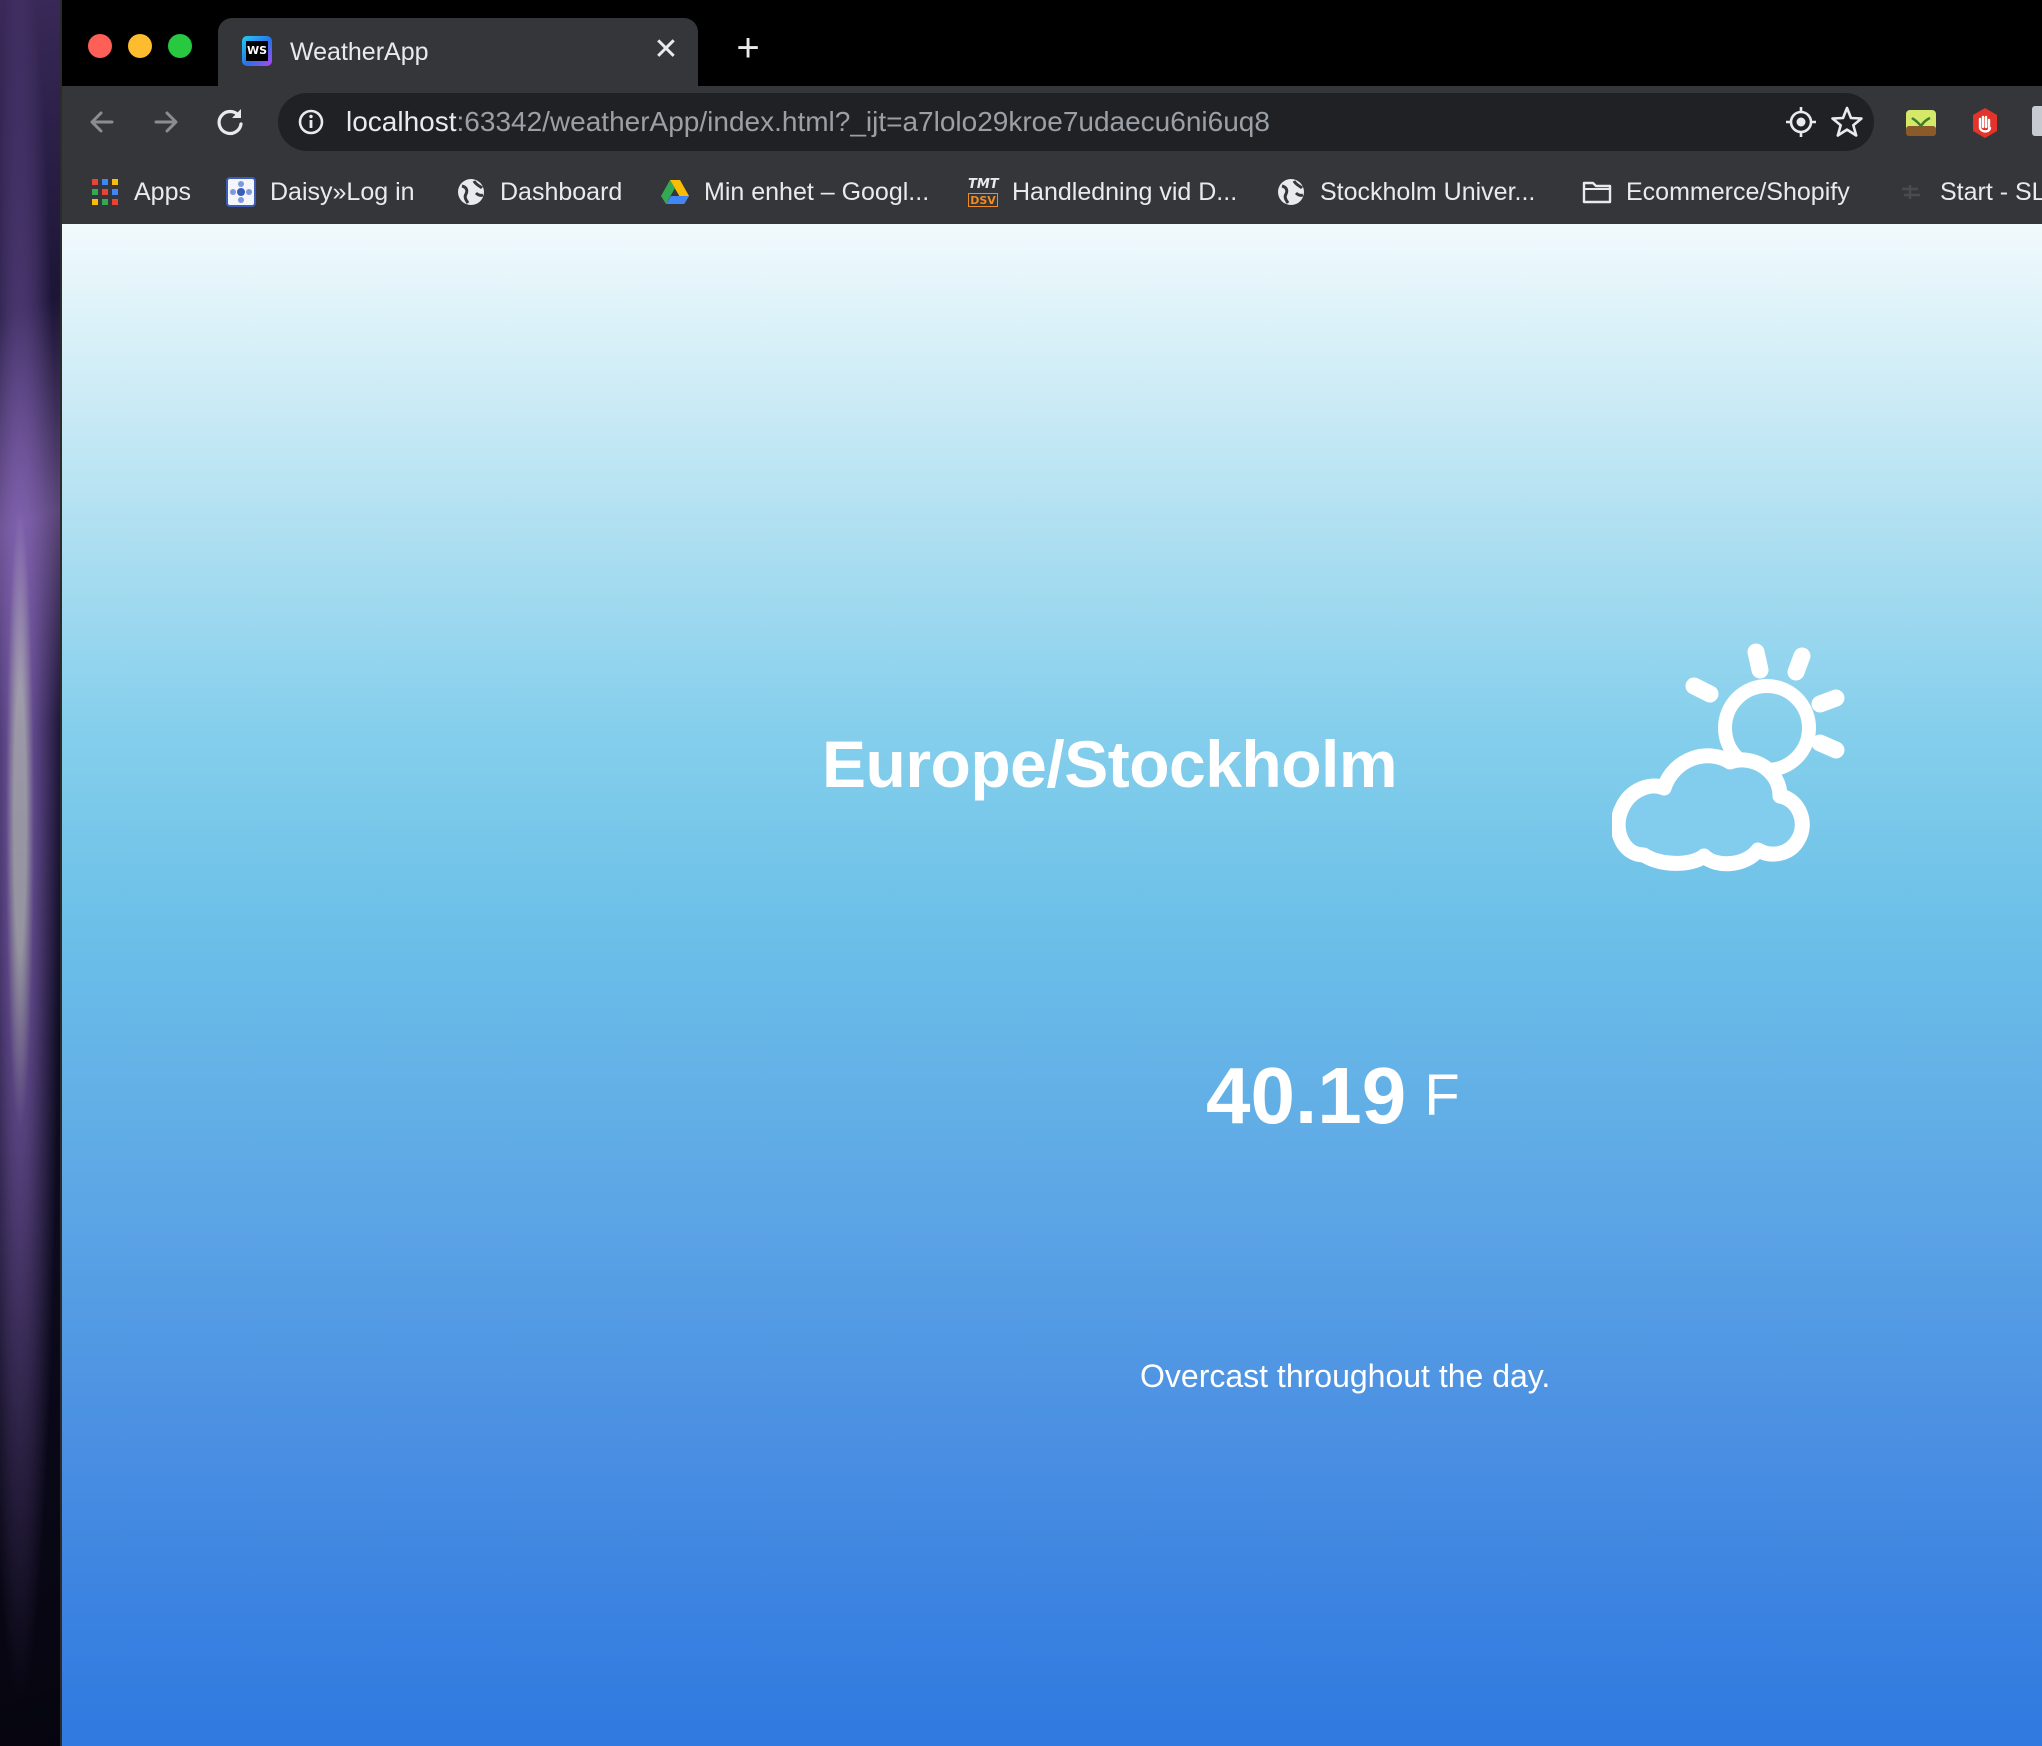 This screenshot has height=1746, width=2042. Describe the element at coordinates (1801, 122) in the screenshot. I see `location-target-icon` at that location.